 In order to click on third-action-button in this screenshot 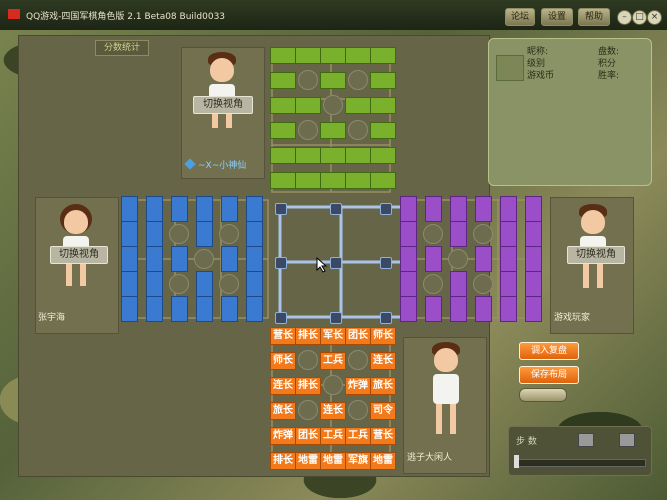, I will do `click(543, 395)`.